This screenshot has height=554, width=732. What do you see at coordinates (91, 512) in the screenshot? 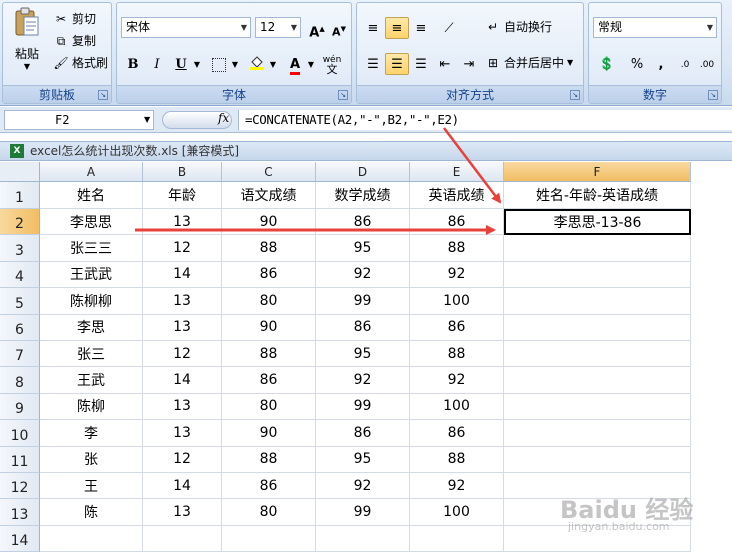
I see `cell-a13: 陈` at bounding box center [91, 512].